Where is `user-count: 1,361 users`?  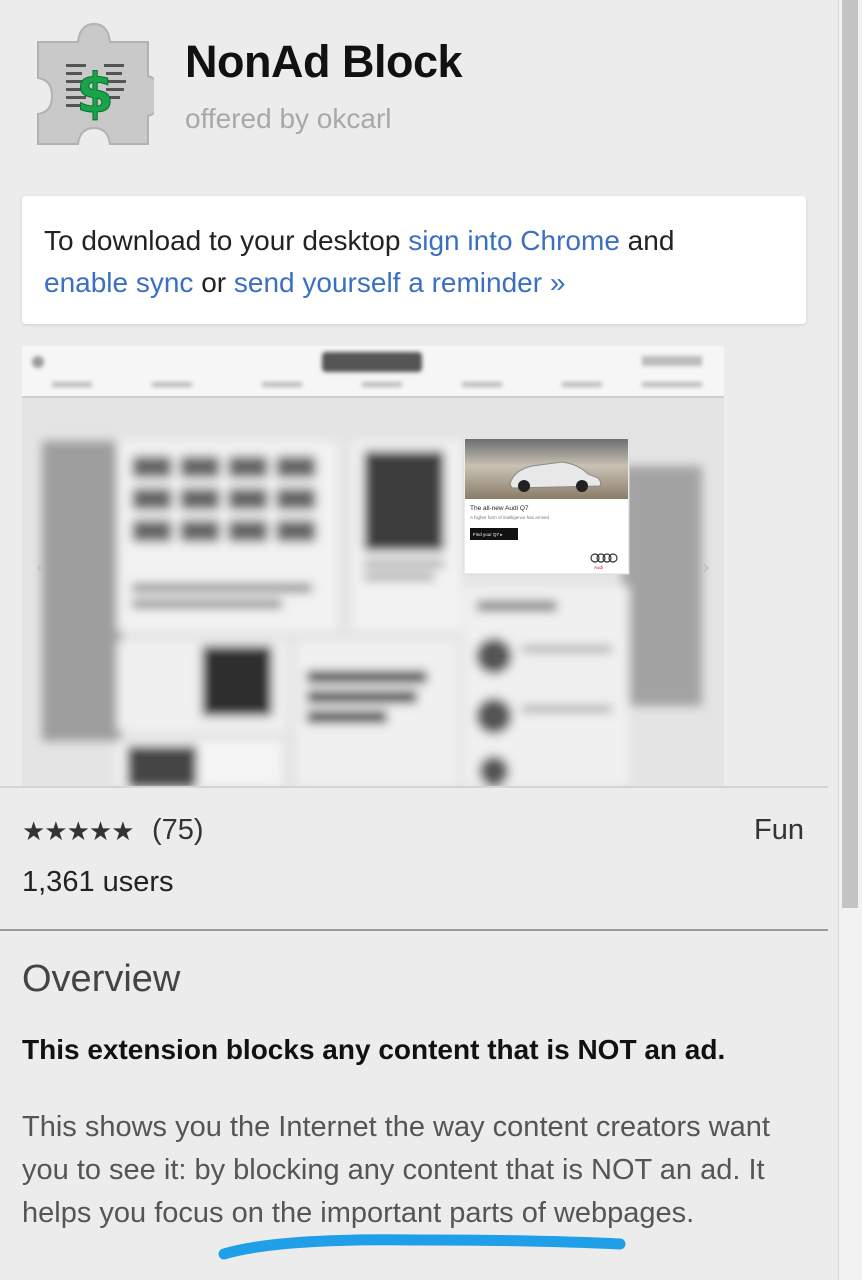 user-count: 1,361 users is located at coordinates (98, 882).